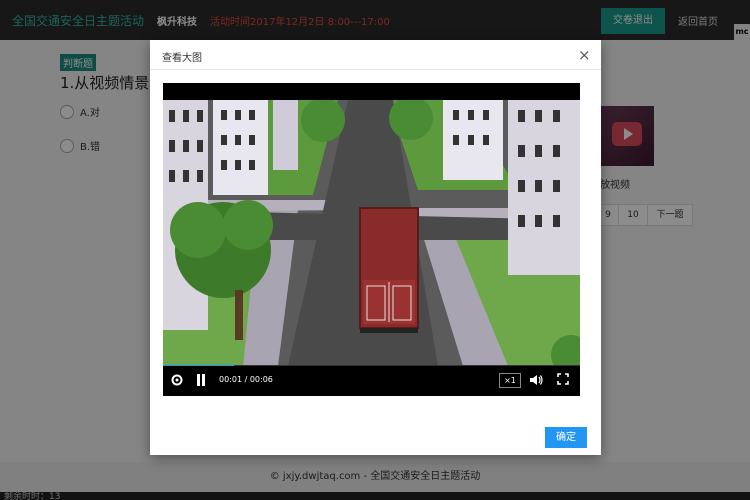 The image size is (750, 500). What do you see at coordinates (177, 380) in the screenshot?
I see `gear-icon` at bounding box center [177, 380].